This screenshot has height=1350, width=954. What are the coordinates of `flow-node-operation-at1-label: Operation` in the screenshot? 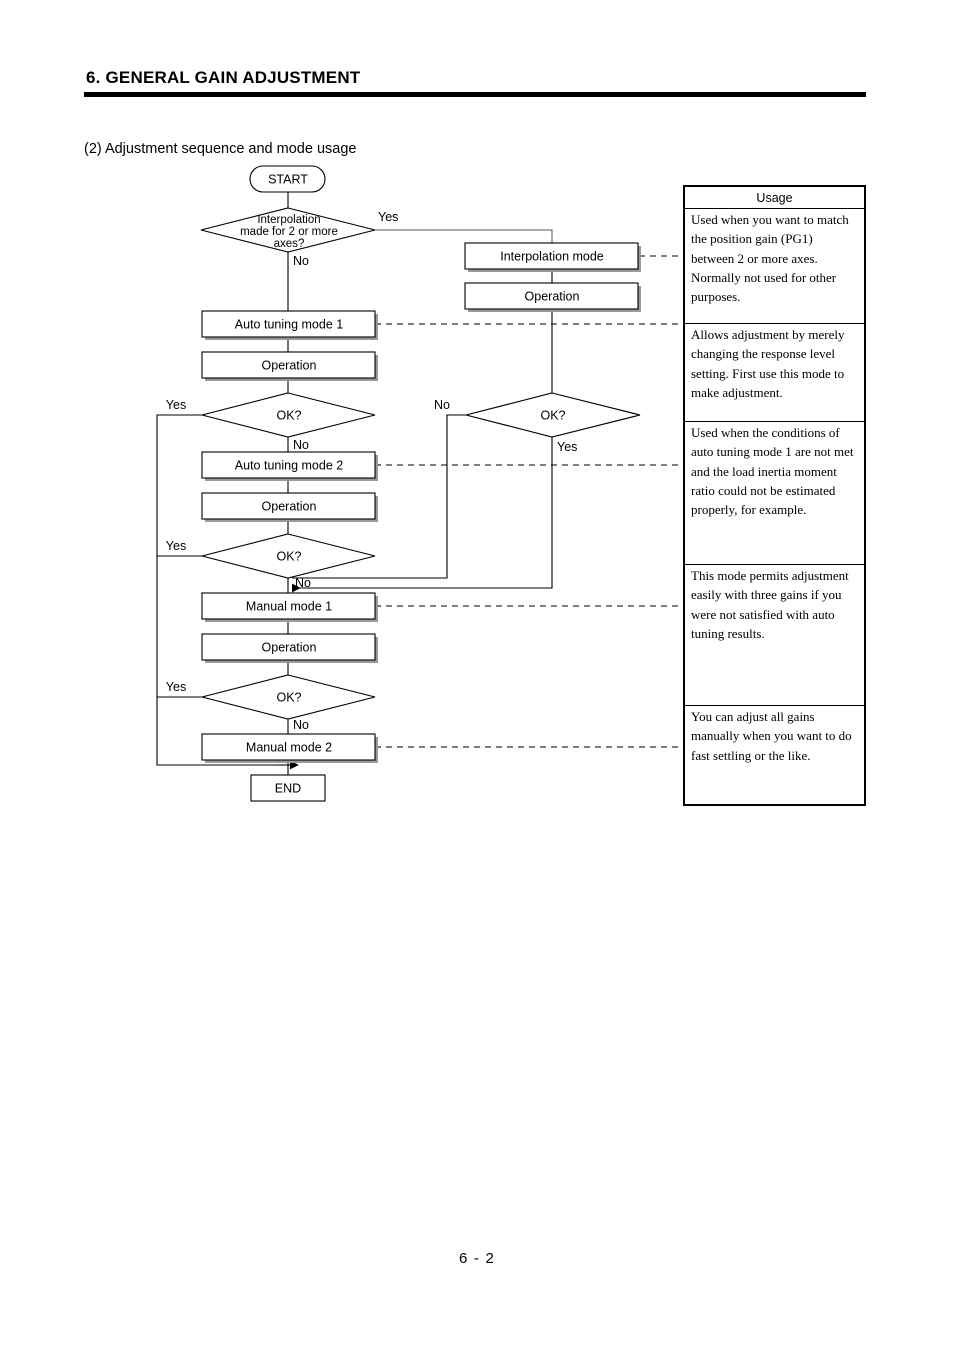 It's located at (289, 365).